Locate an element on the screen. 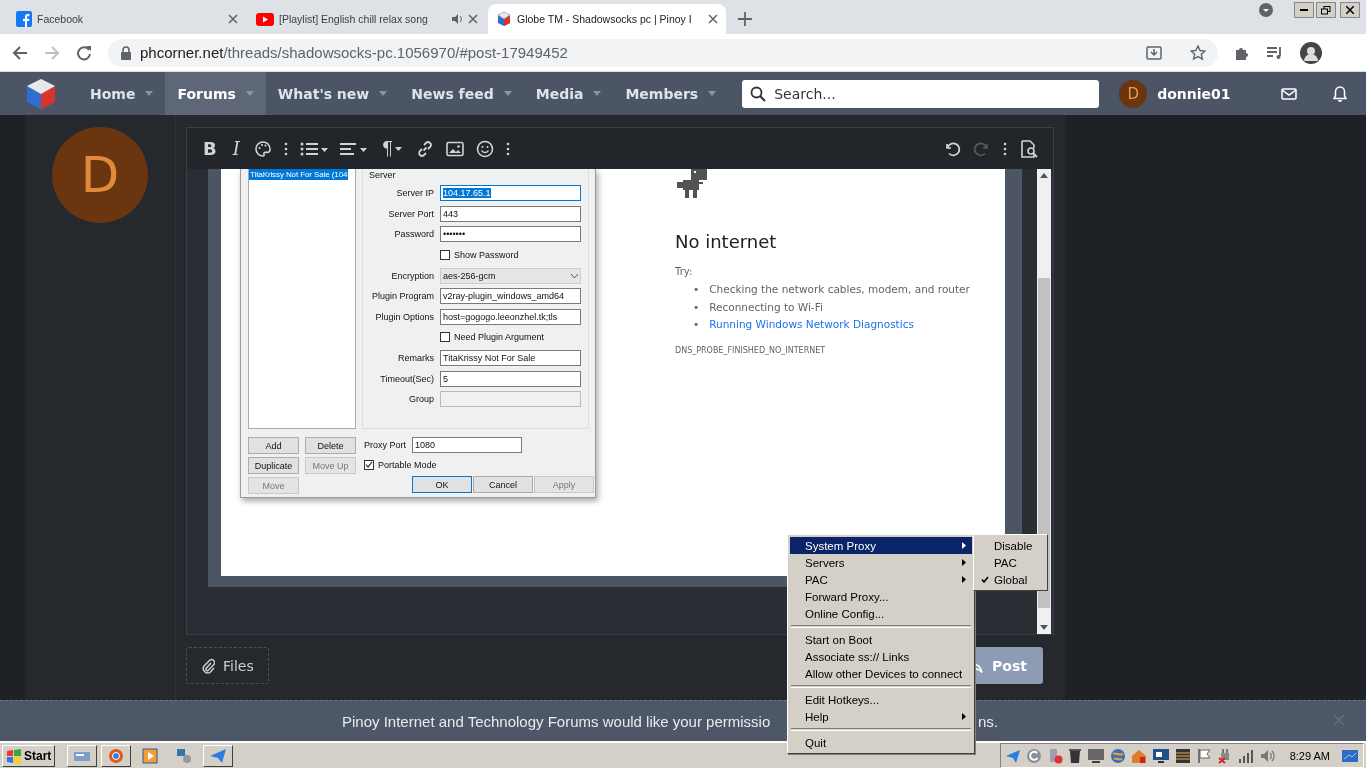 The image size is (1366, 768). start-button: Start is located at coordinates (29, 755).